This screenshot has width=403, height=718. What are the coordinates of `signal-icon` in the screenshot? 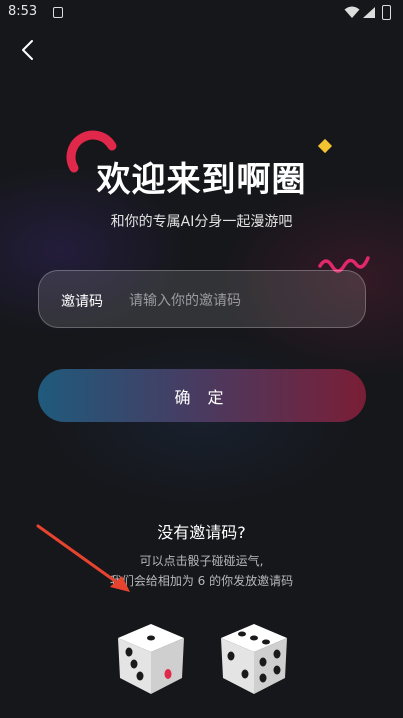 It's located at (369, 12).